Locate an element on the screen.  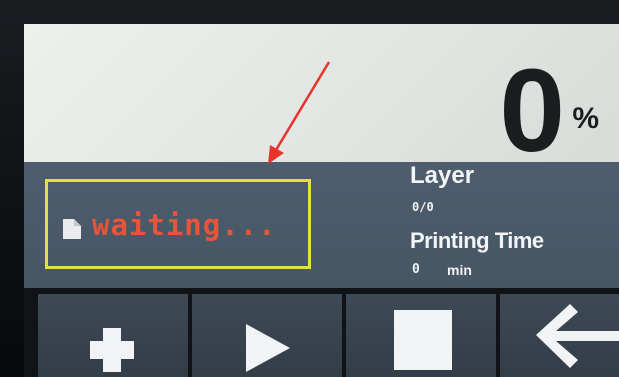
play-icon is located at coordinates (268, 348).